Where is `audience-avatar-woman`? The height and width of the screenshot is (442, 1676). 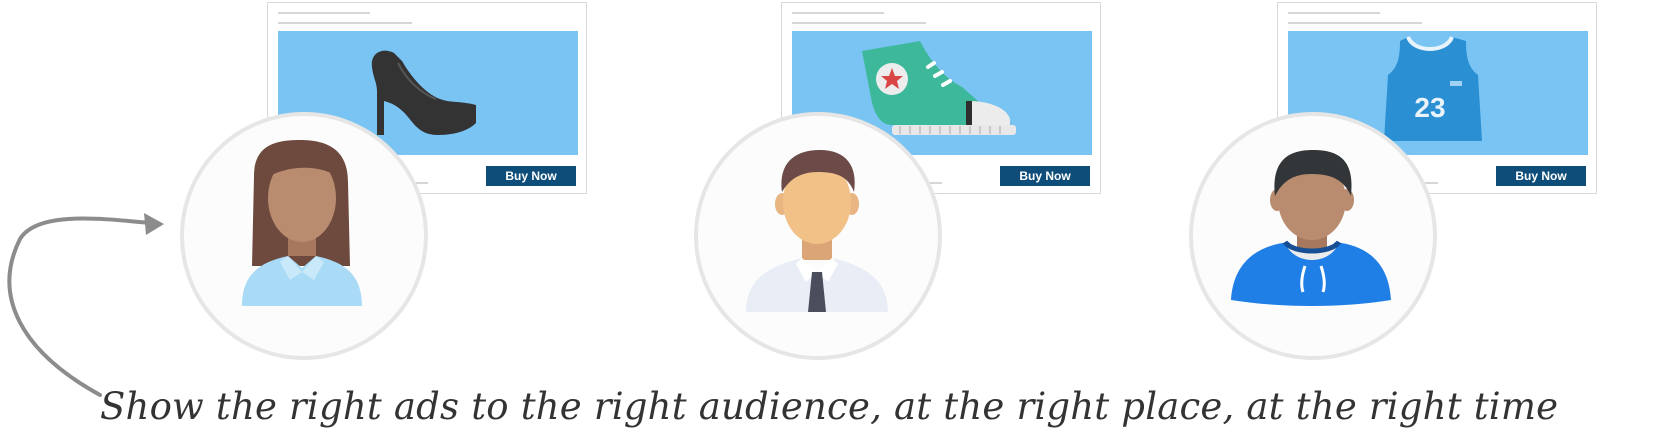 audience-avatar-woman is located at coordinates (304, 236).